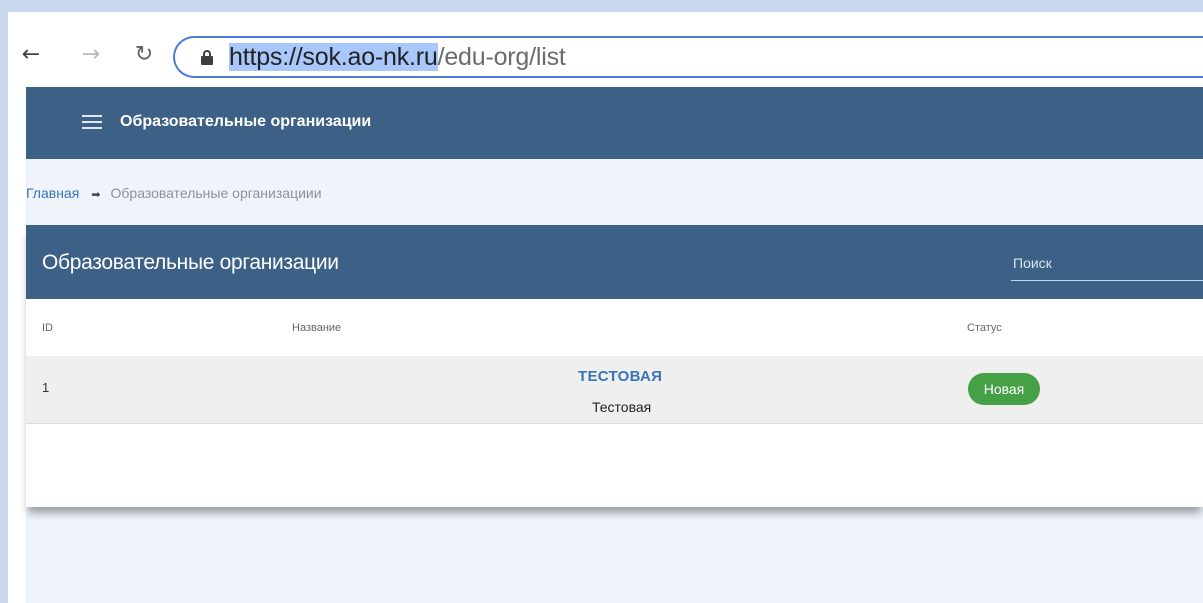  What do you see at coordinates (333, 57) in the screenshot?
I see `url-host: https://sok.ao-nk.ru` at bounding box center [333, 57].